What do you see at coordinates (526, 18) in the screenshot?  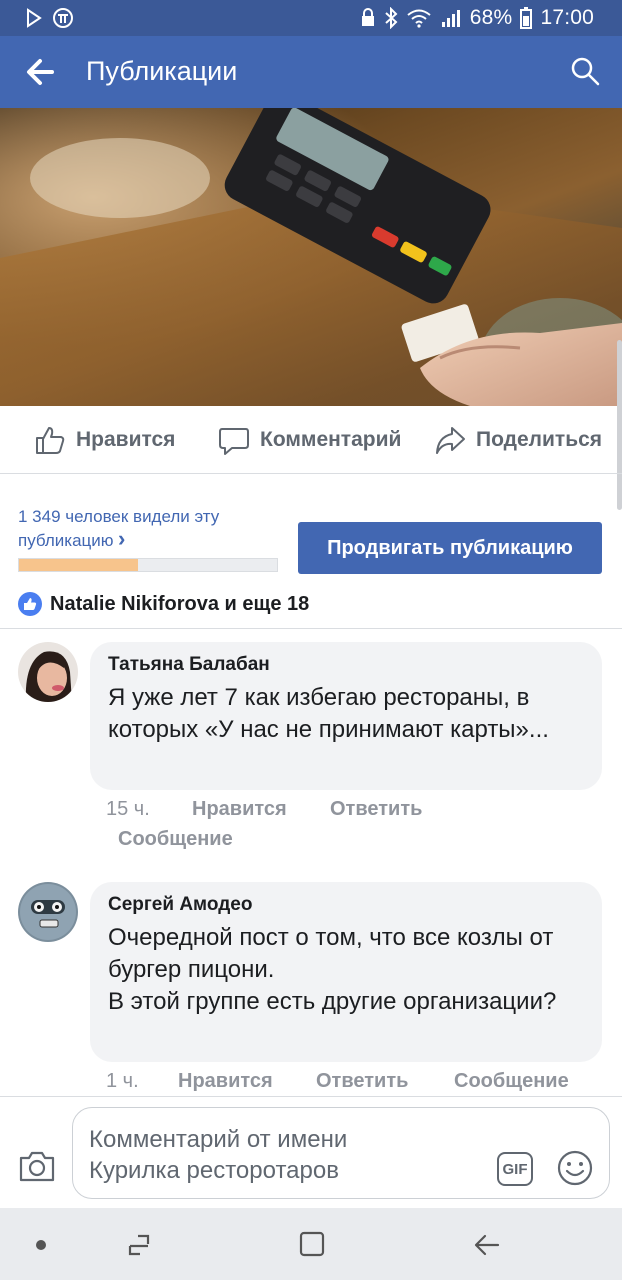 I see `battery-icon` at bounding box center [526, 18].